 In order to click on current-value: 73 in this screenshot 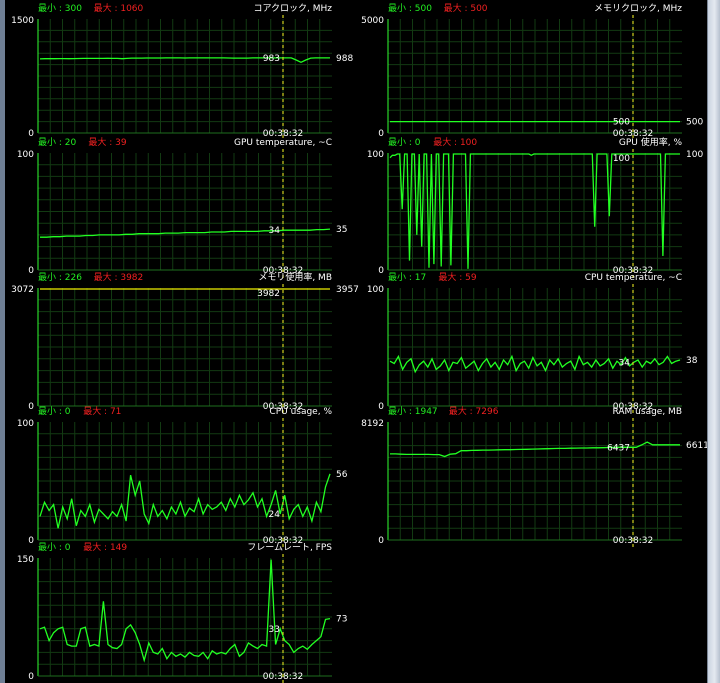, I will do `click(341, 620)`.